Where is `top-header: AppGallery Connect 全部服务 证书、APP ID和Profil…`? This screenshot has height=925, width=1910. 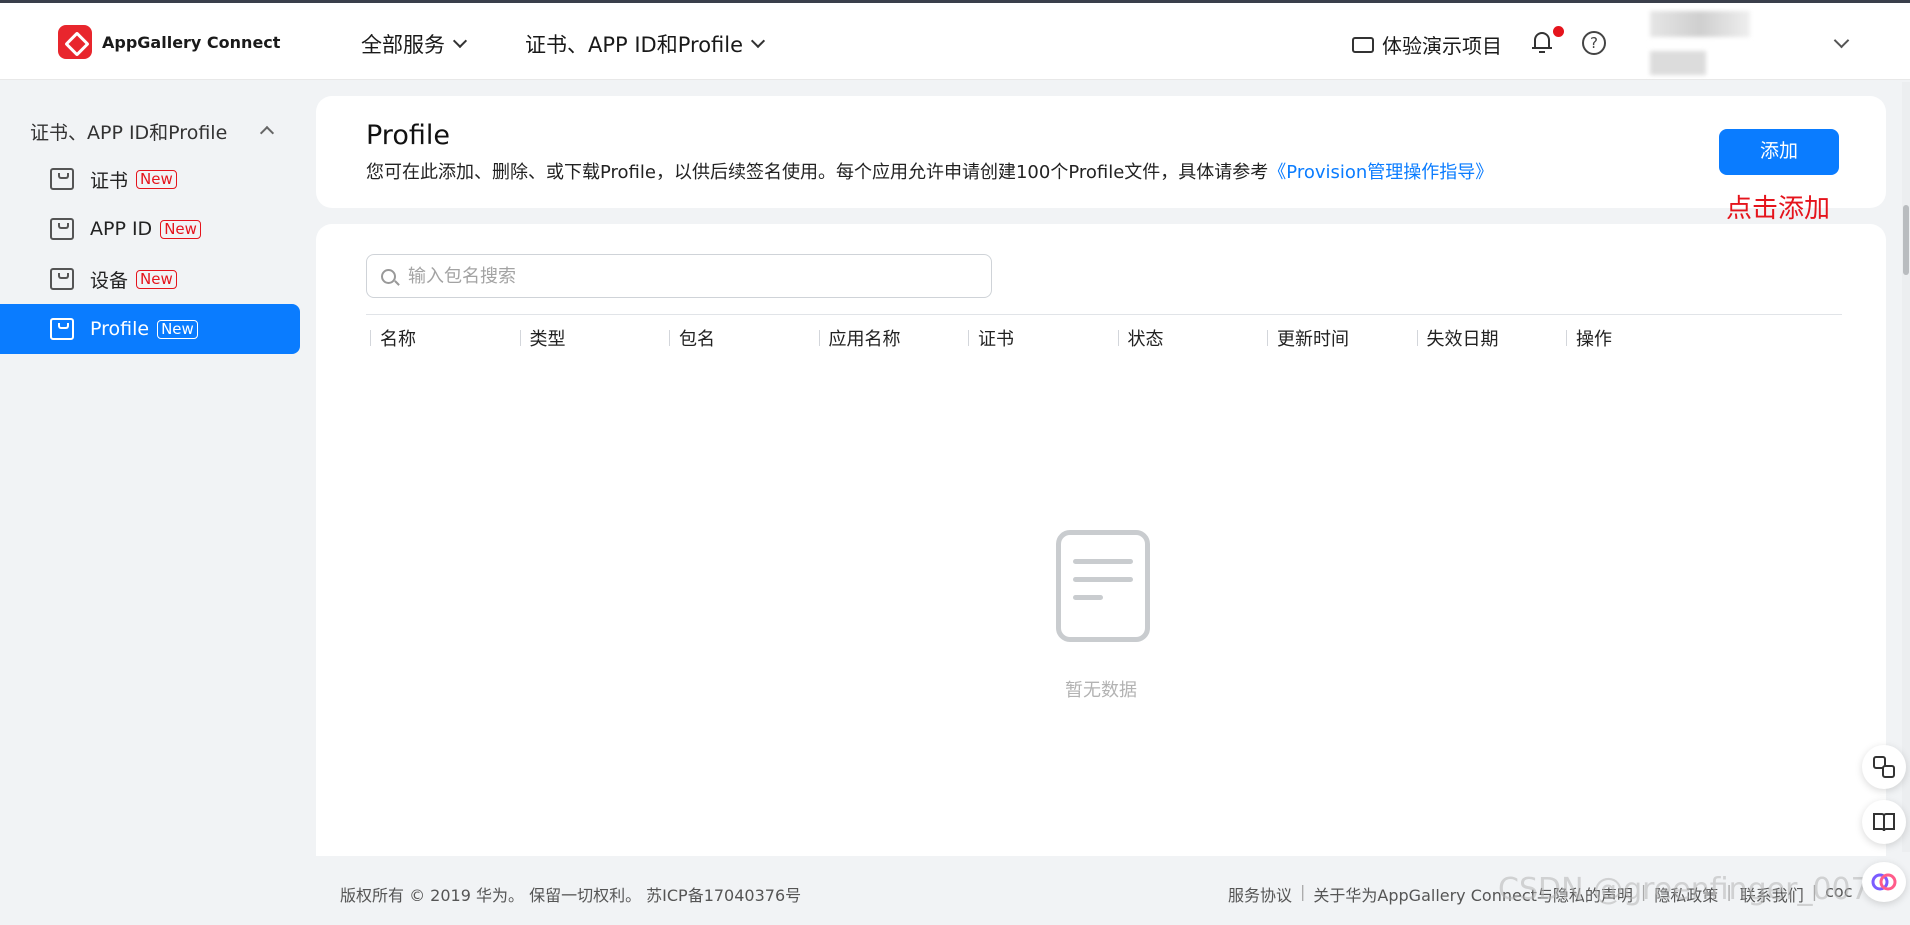
top-header: AppGallery Connect 全部服务 证书、APP ID和Profil… is located at coordinates (955, 40).